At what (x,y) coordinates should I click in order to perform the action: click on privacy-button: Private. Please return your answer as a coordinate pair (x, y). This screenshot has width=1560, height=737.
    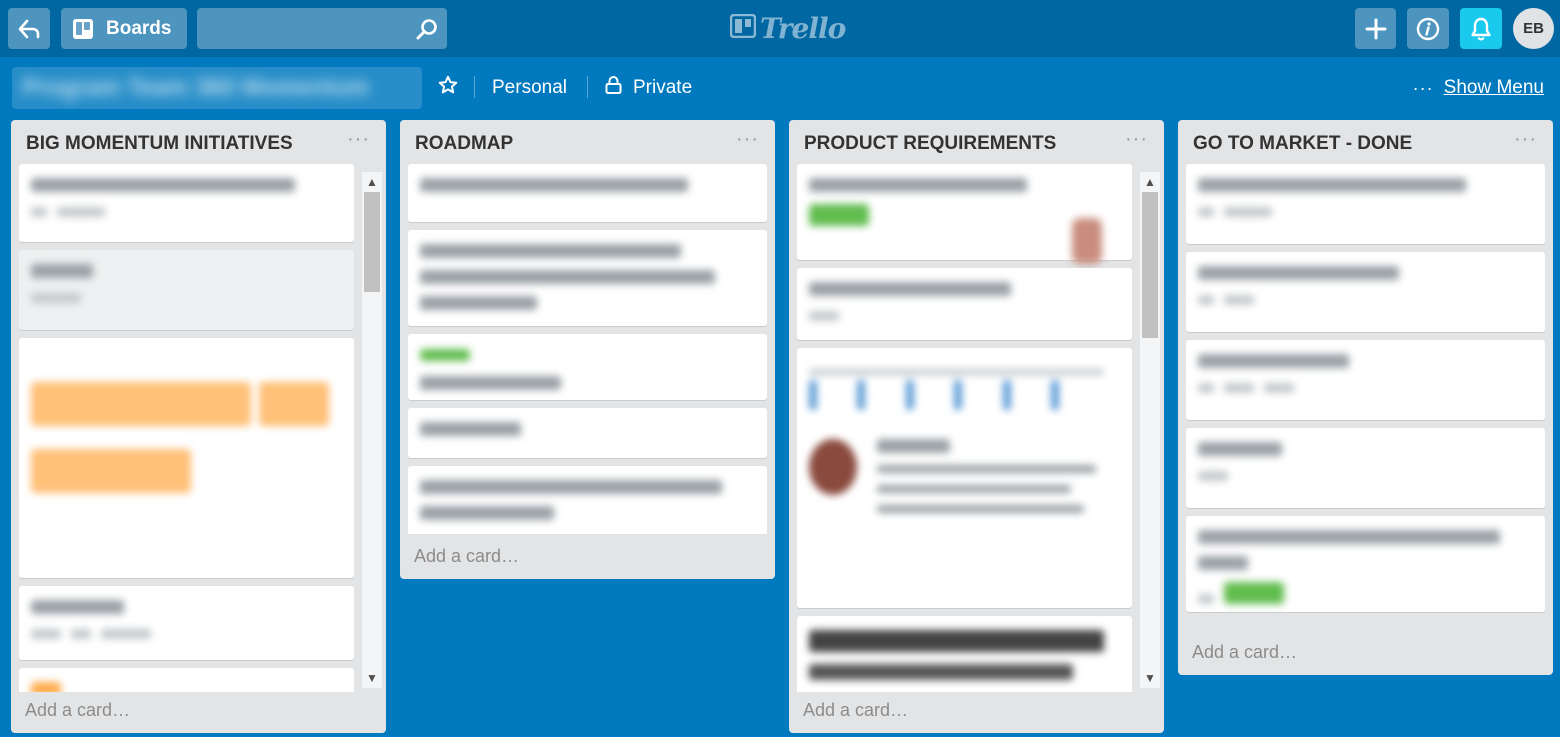
    Looking at the image, I should click on (648, 88).